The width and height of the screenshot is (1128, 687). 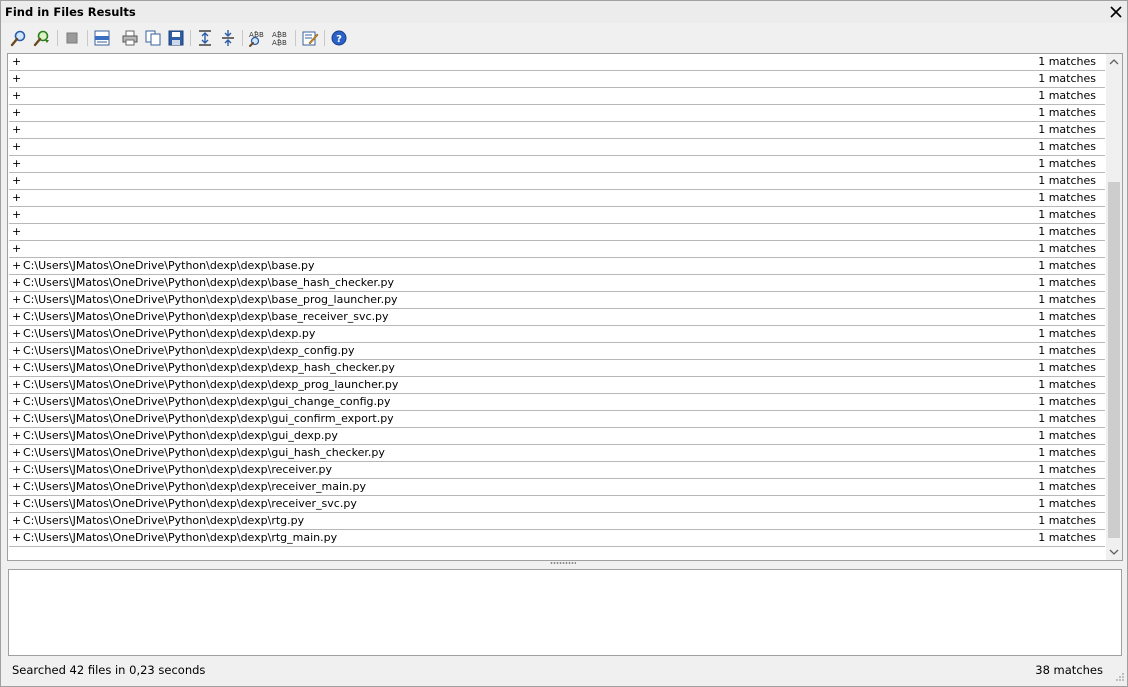 What do you see at coordinates (19, 38) in the screenshot?
I see `find-button` at bounding box center [19, 38].